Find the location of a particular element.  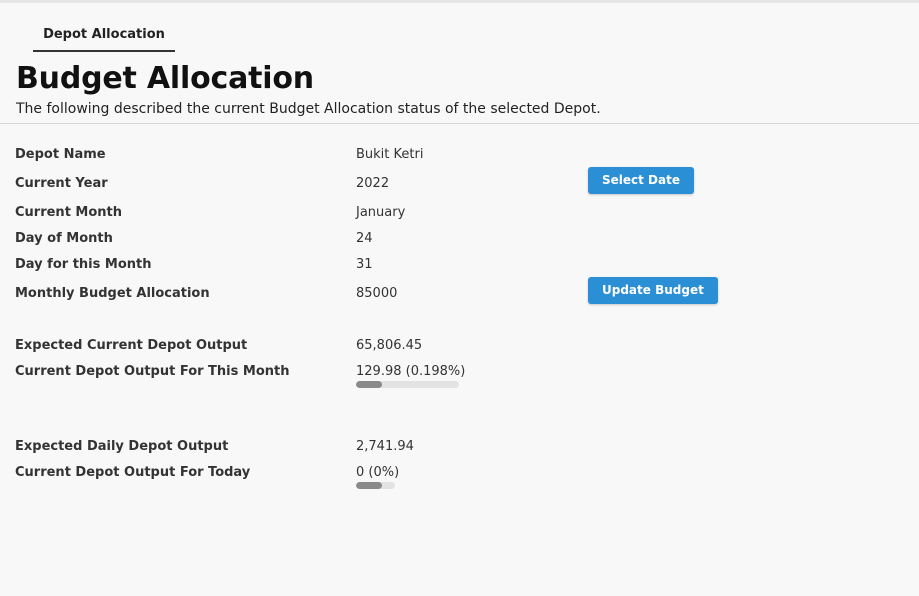

monthly-budget-value: 85000 is located at coordinates (377, 293).